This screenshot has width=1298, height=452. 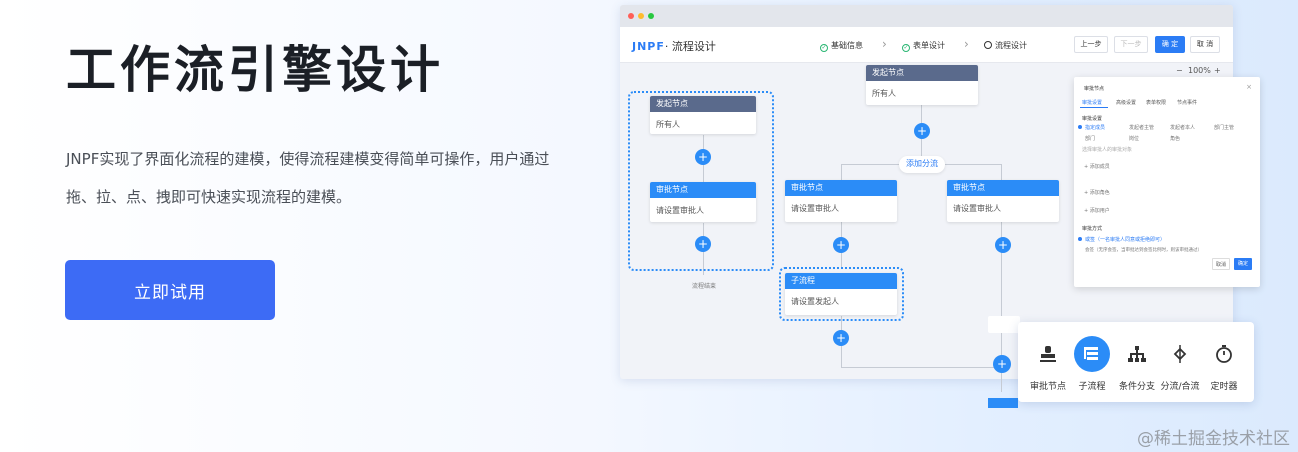 I want to click on zoom-out-button: −, so click(x=1179, y=70).